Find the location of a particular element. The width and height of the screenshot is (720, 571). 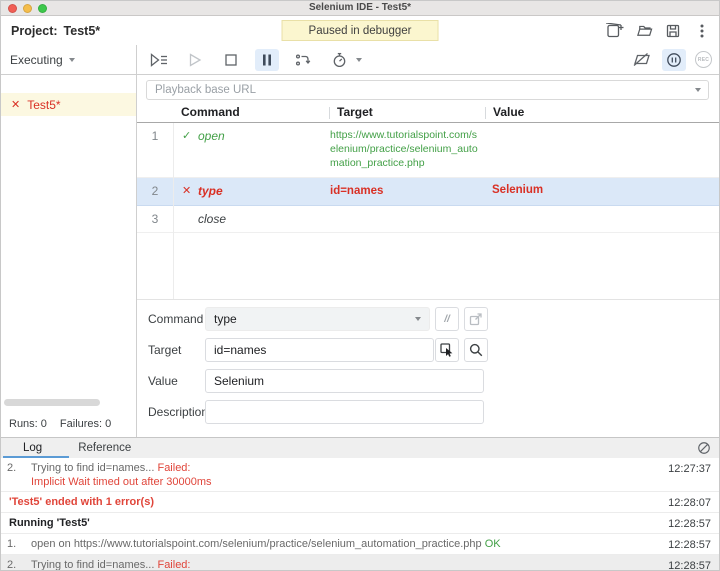

cross-icon: ✕ is located at coordinates (187, 190).